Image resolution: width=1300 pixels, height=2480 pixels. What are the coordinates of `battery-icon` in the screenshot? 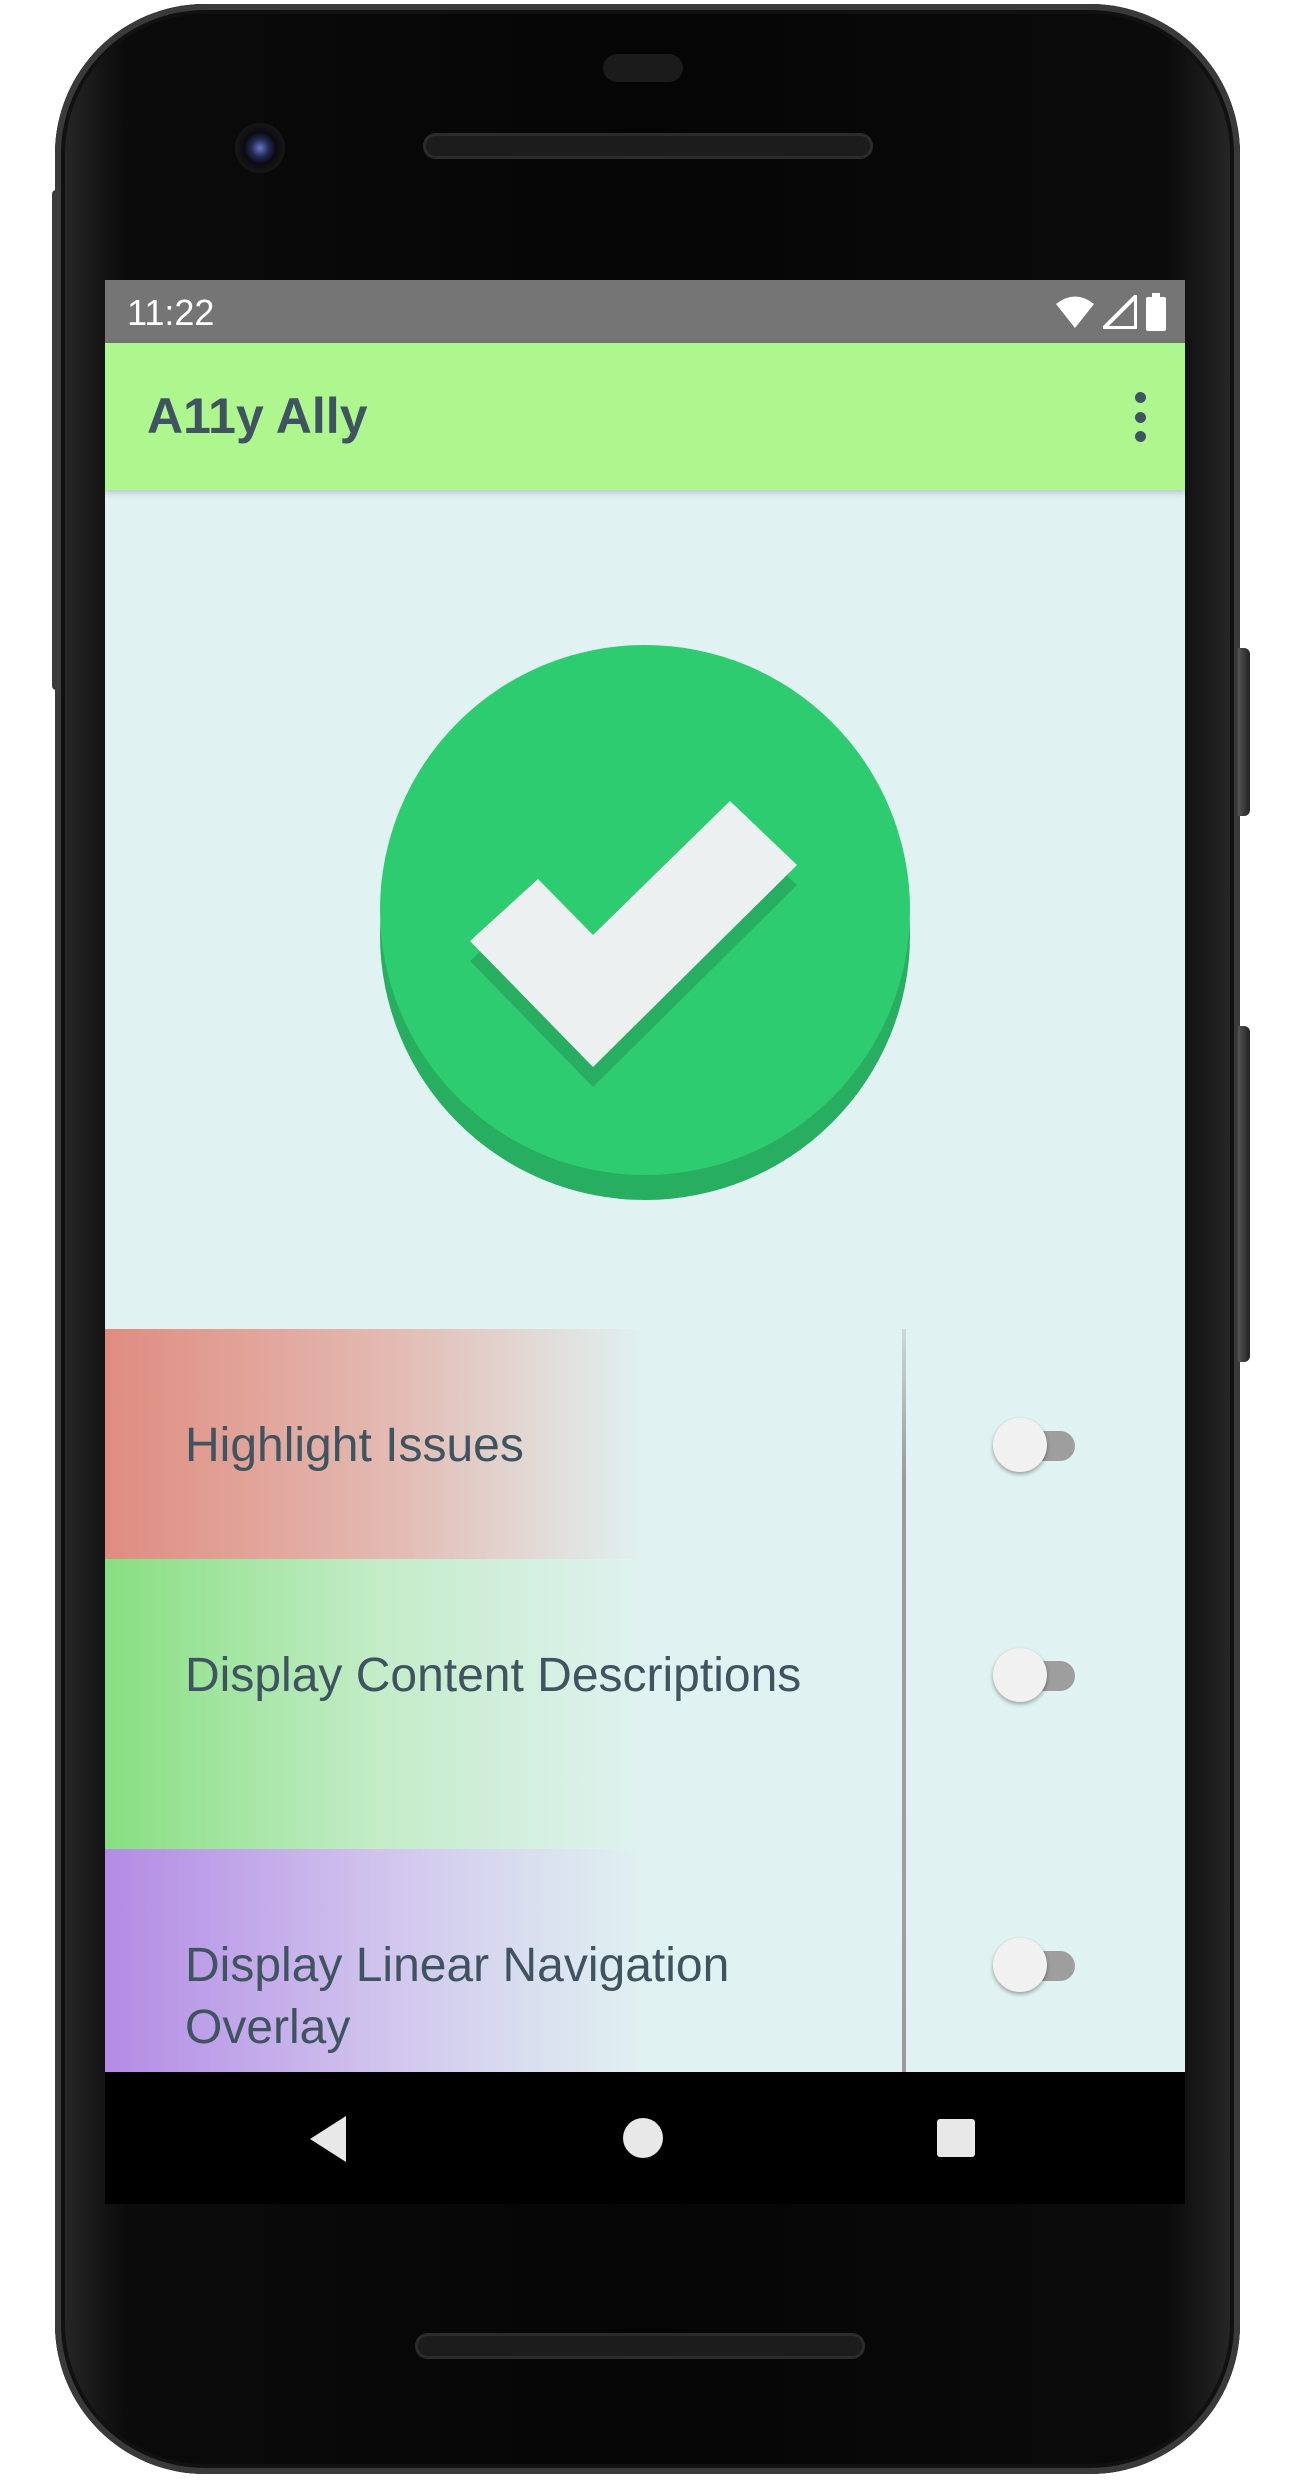 It's located at (1156, 312).